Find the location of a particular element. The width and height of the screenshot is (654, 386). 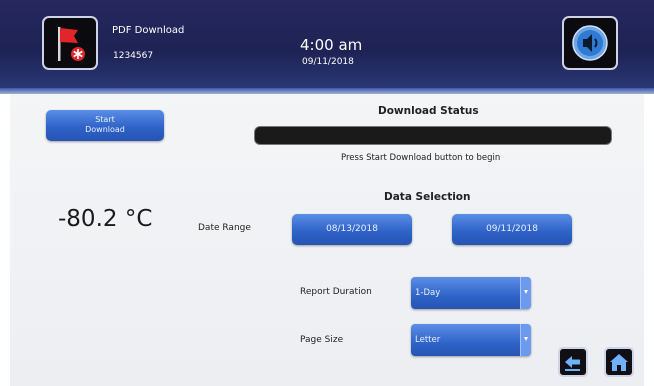

speaker-icon is located at coordinates (590, 43).